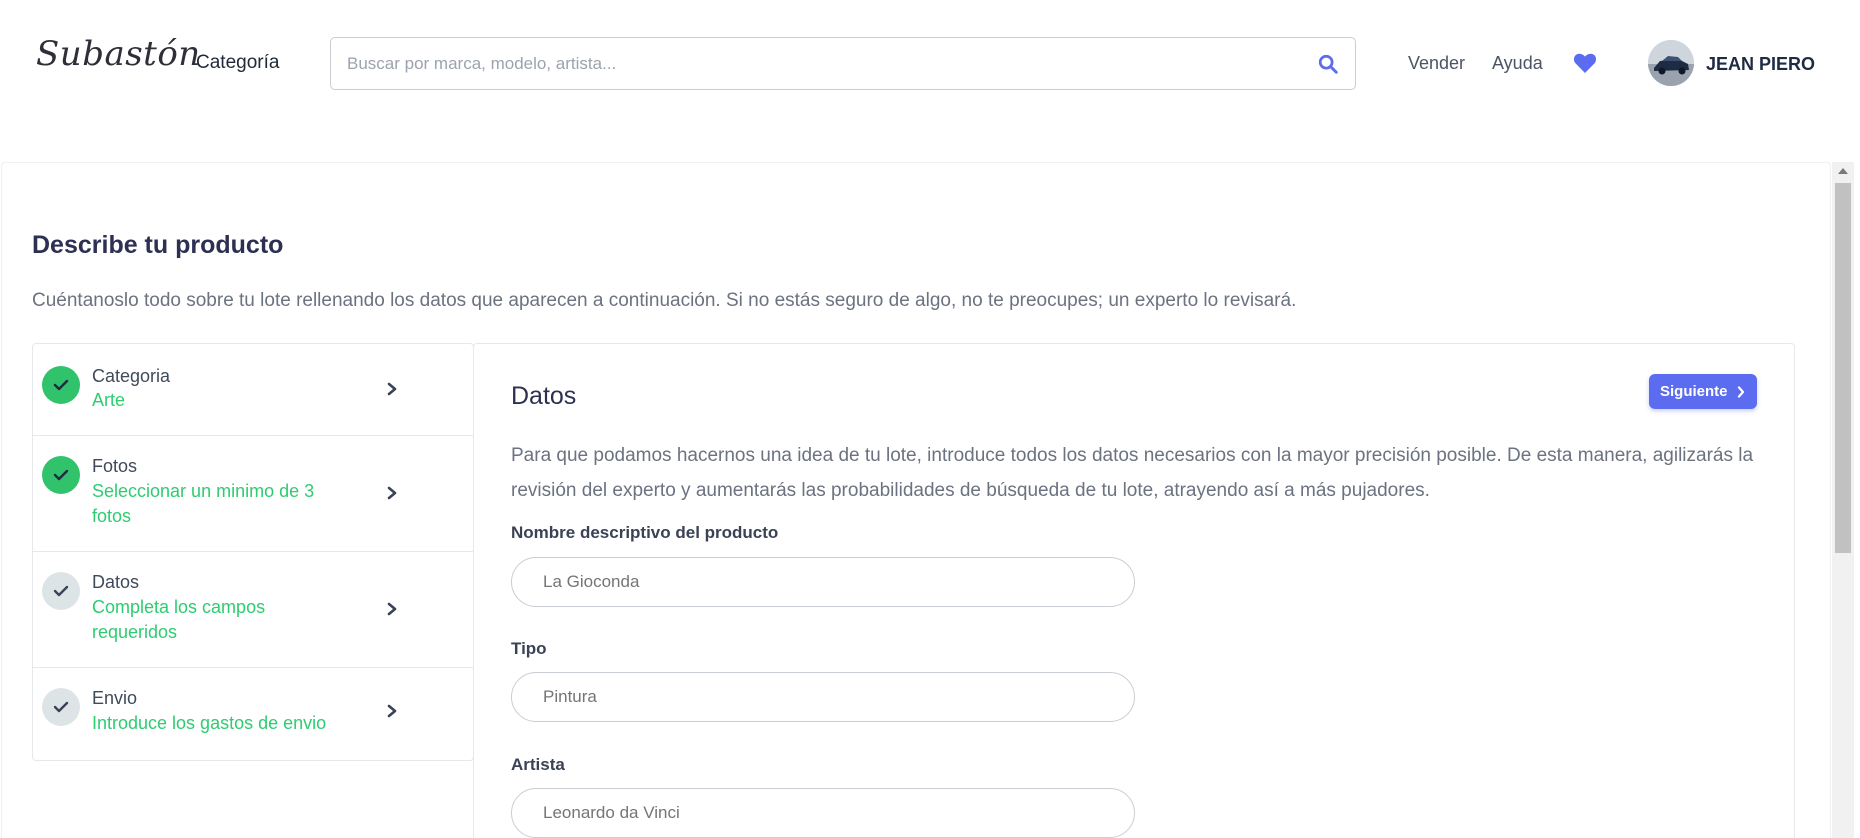  I want to click on step-status: Seleccionar un minimo de 3 fotos, so click(203, 503).